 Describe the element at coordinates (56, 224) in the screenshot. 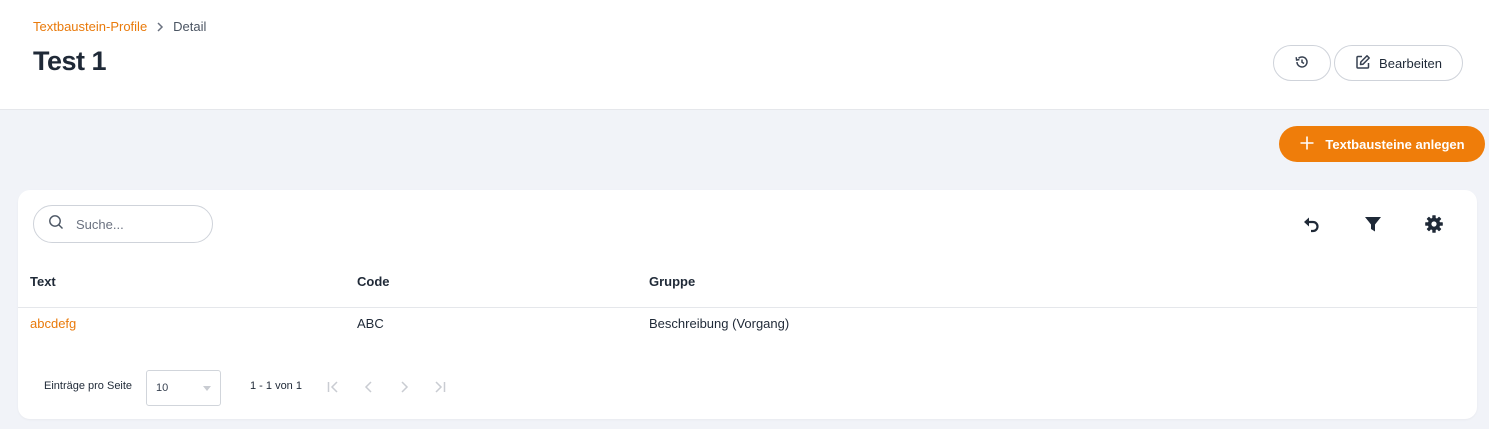

I see `search-icon` at that location.